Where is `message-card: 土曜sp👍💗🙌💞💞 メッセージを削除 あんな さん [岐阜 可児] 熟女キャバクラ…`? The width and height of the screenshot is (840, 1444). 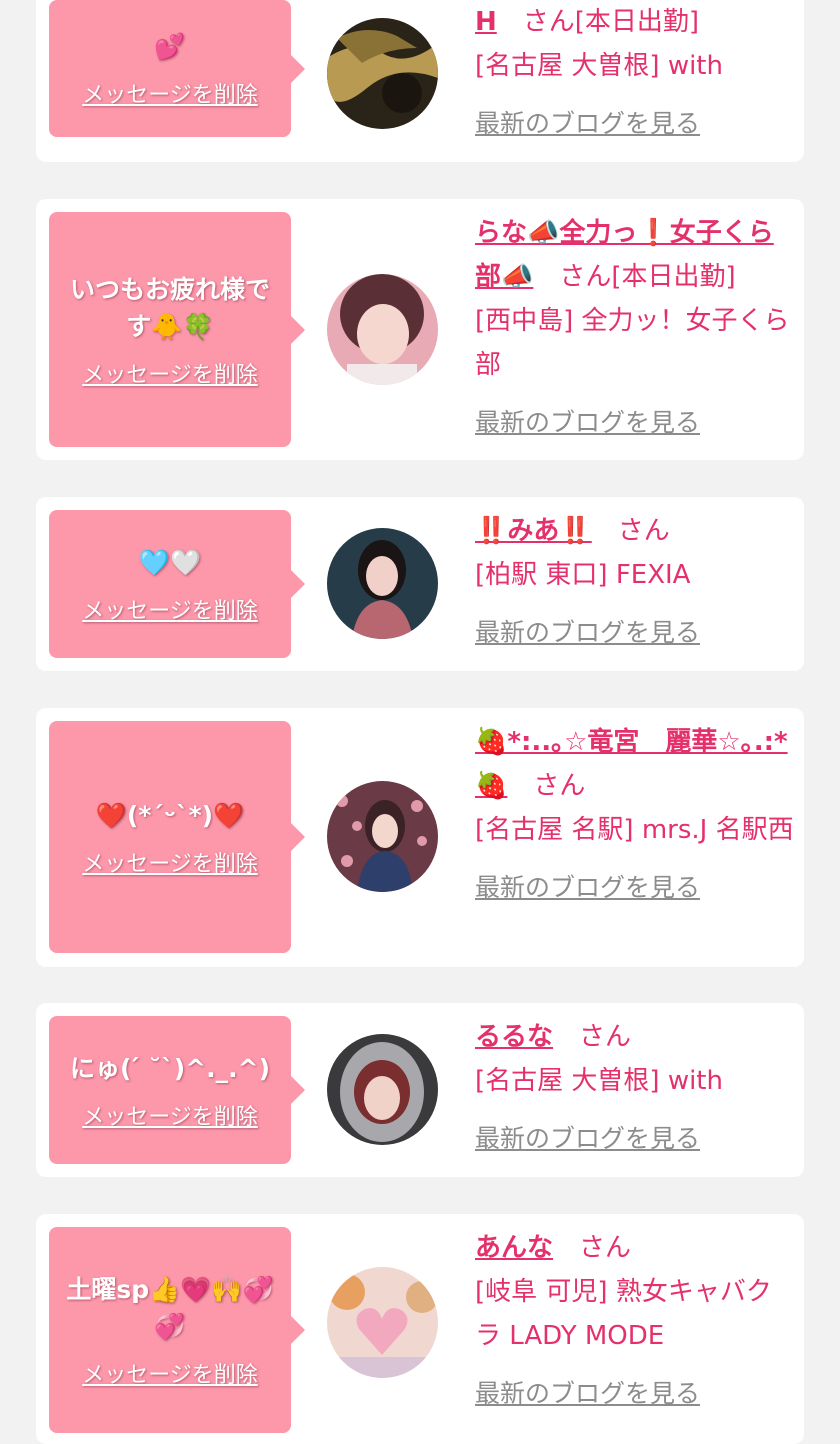
message-card: 土曜sp👍💗🙌💞💞 メッセージを削除 あんな さん [岐阜 可児] 熟女キャバクラ… is located at coordinates (420, 1329).